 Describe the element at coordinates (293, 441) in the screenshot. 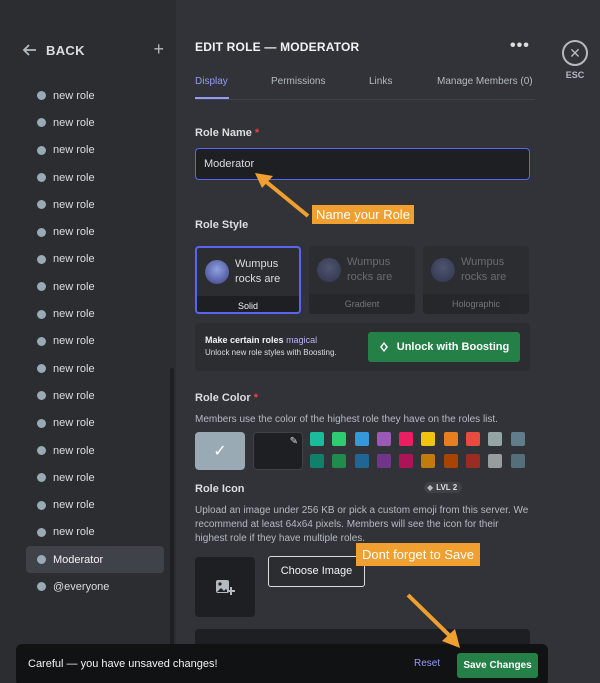

I see `pencil-icon: ✎` at that location.